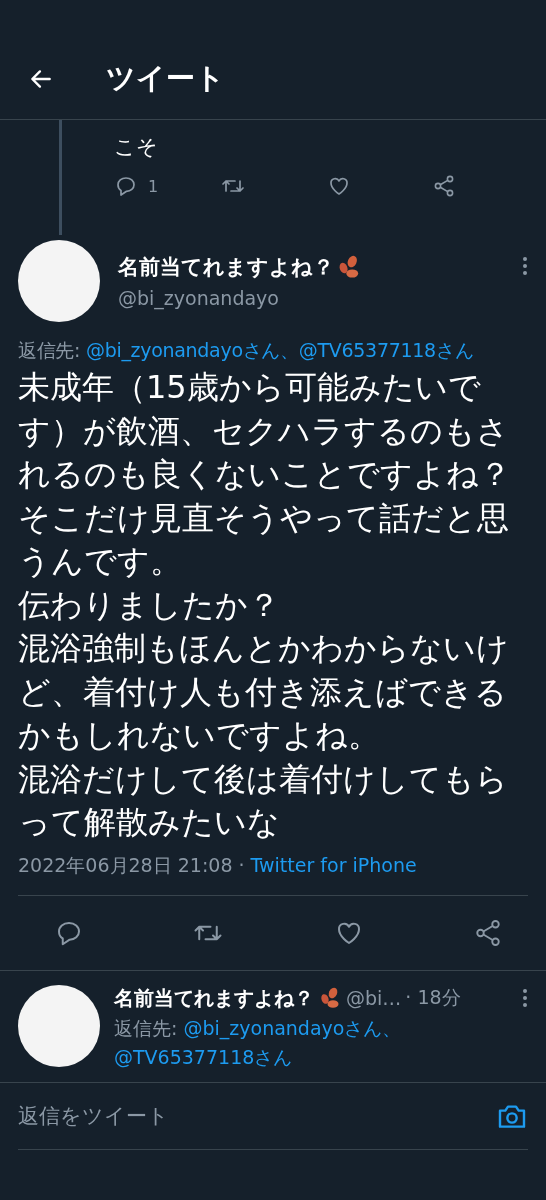  Describe the element at coordinates (149, 605) in the screenshot. I see `tweet-paragraph: 伝わりましたか？` at that location.